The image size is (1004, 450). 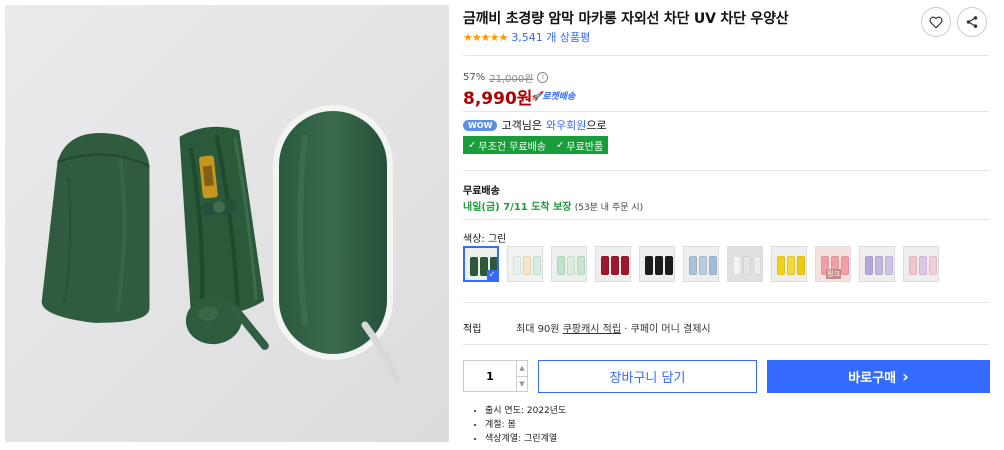 What do you see at coordinates (525, 411) in the screenshot?
I see `detail-item: 출시 연도: 2022년도` at bounding box center [525, 411].